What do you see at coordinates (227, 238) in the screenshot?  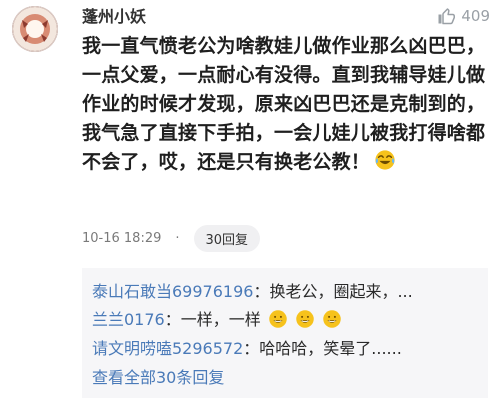 I see `reply-count-button: 30回复` at bounding box center [227, 238].